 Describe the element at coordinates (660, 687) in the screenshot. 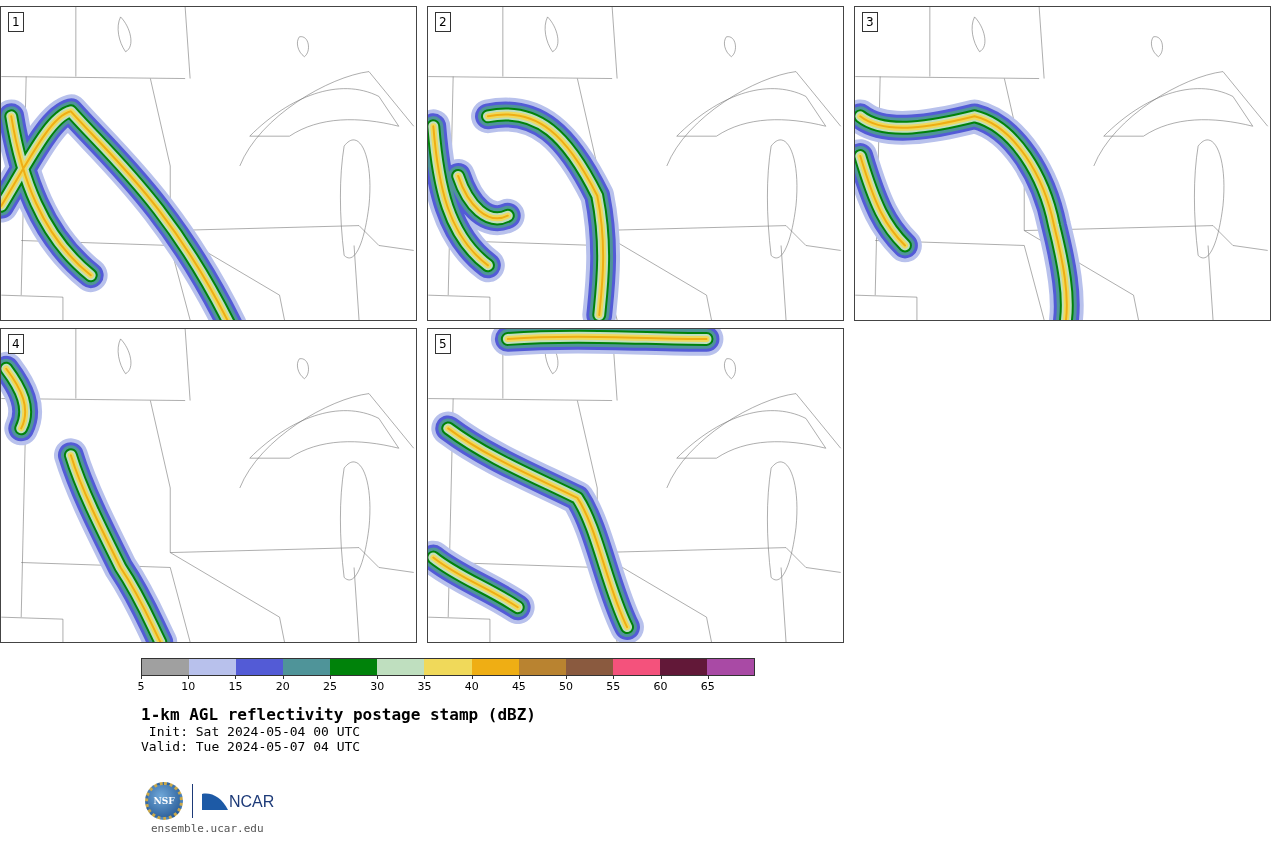

I see `tick-label: 60` at that location.